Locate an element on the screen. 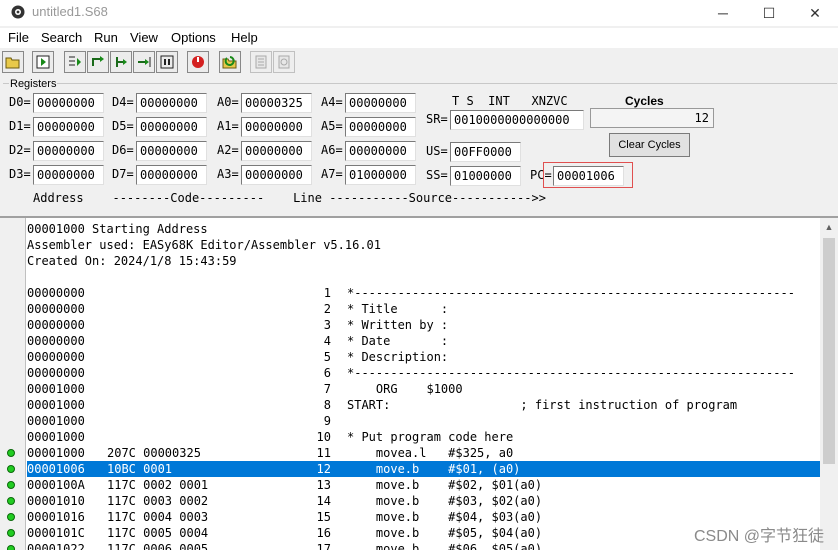 The image size is (838, 550). title-bar: untitled1.S68 ─ ☐ ✕ is located at coordinates (419, 13).